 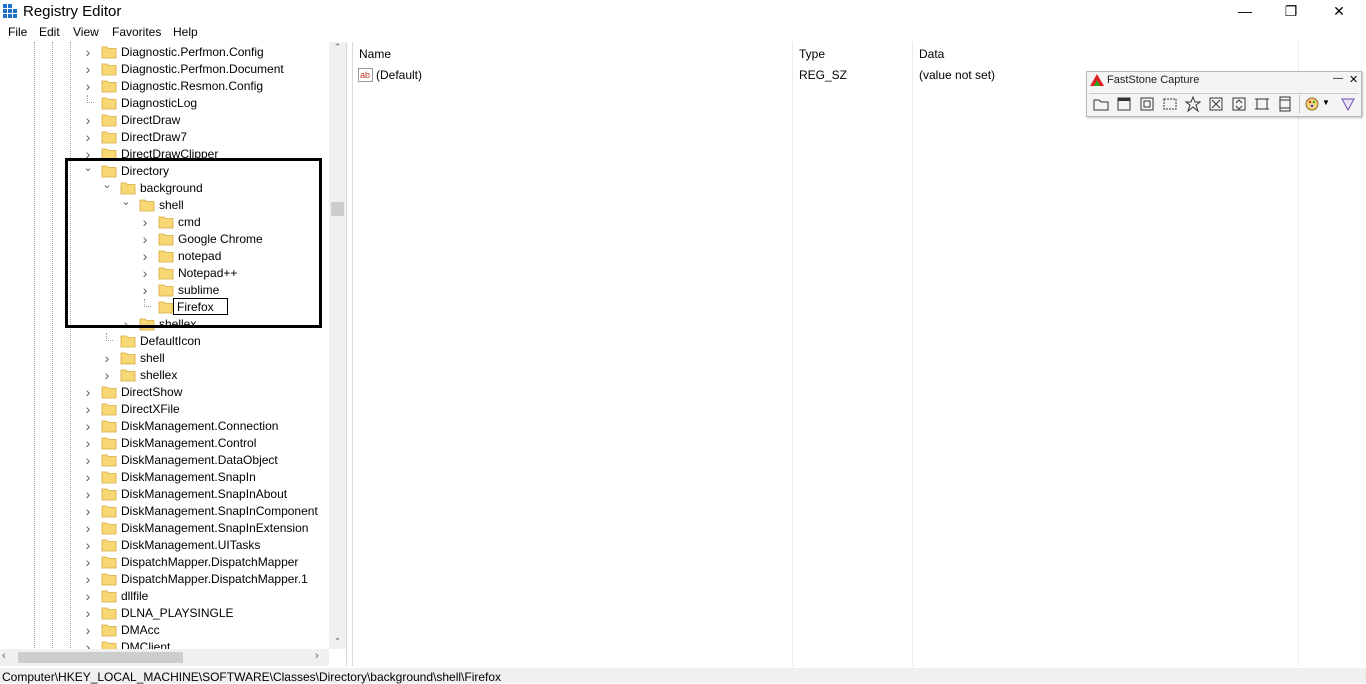 What do you see at coordinates (165, 477) in the screenshot?
I see `tree-node: › DiskManagement.SnapIn` at bounding box center [165, 477].